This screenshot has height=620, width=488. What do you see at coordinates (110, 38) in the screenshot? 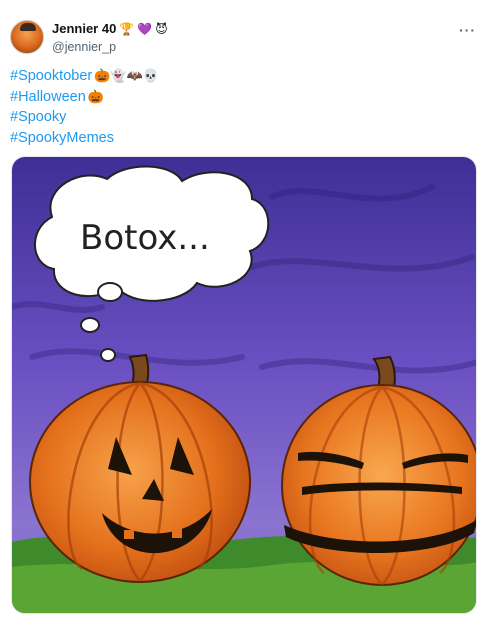
I see `author-info: Jennier 40 🏆 💜 😈 @jennier_p` at bounding box center [110, 38].